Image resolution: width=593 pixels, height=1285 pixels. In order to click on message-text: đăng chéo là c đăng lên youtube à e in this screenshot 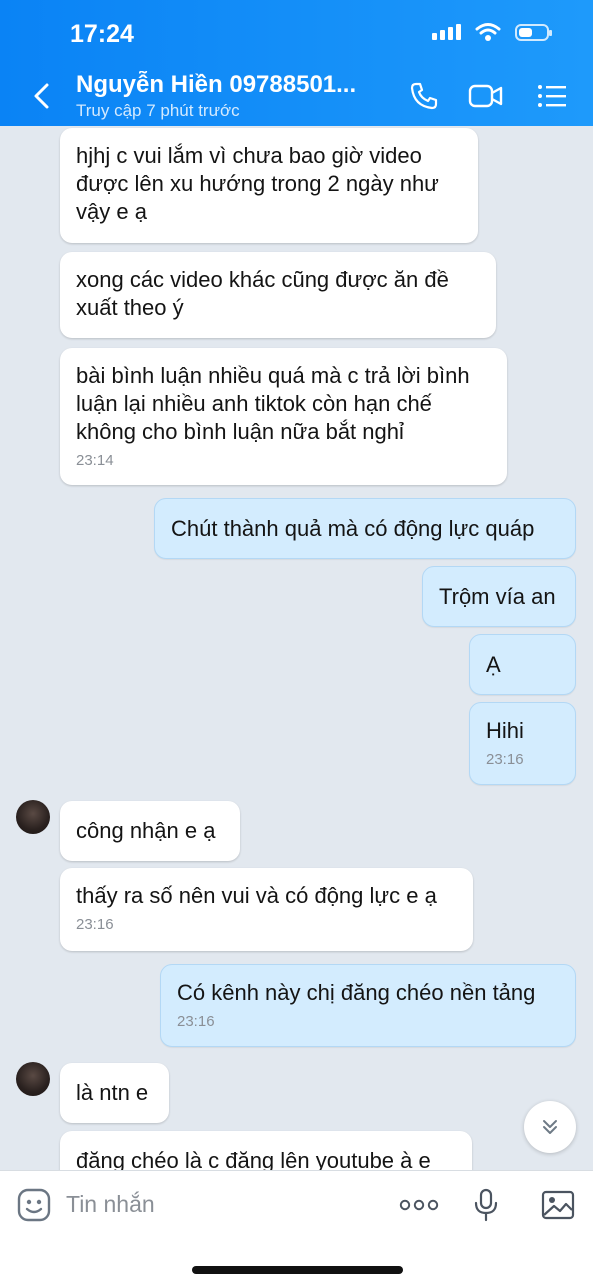, I will do `click(253, 1159)`.